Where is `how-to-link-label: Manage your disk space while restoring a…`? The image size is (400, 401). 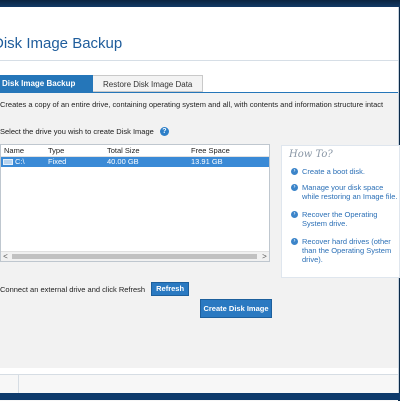 how-to-link-label: Manage your disk space while restoring a… is located at coordinates (350, 192).